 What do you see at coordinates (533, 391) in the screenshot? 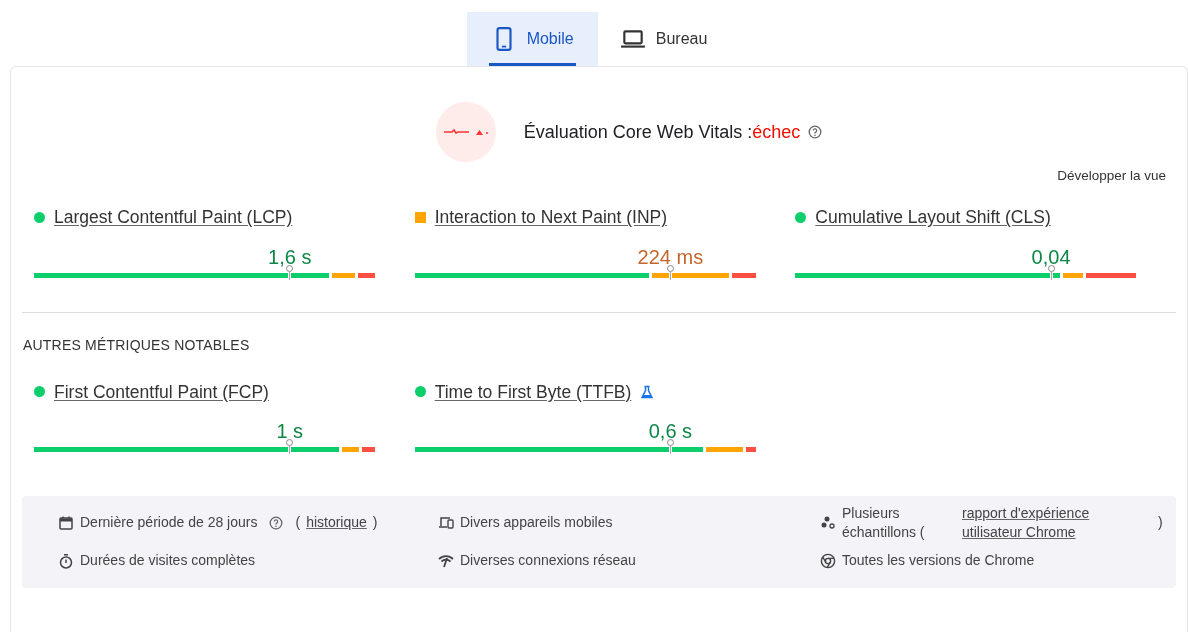
I see `metric-link: Time to First Byte (TTFB)` at bounding box center [533, 391].